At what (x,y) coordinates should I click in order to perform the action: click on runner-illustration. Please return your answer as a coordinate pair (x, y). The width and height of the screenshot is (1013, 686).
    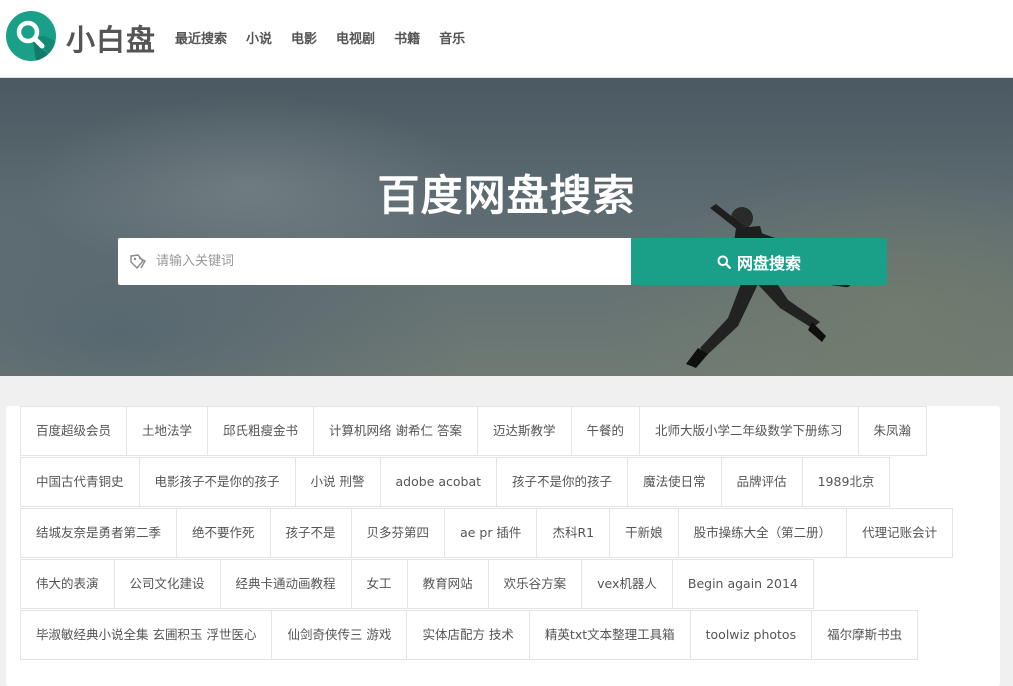
    Looking at the image, I should click on (771, 286).